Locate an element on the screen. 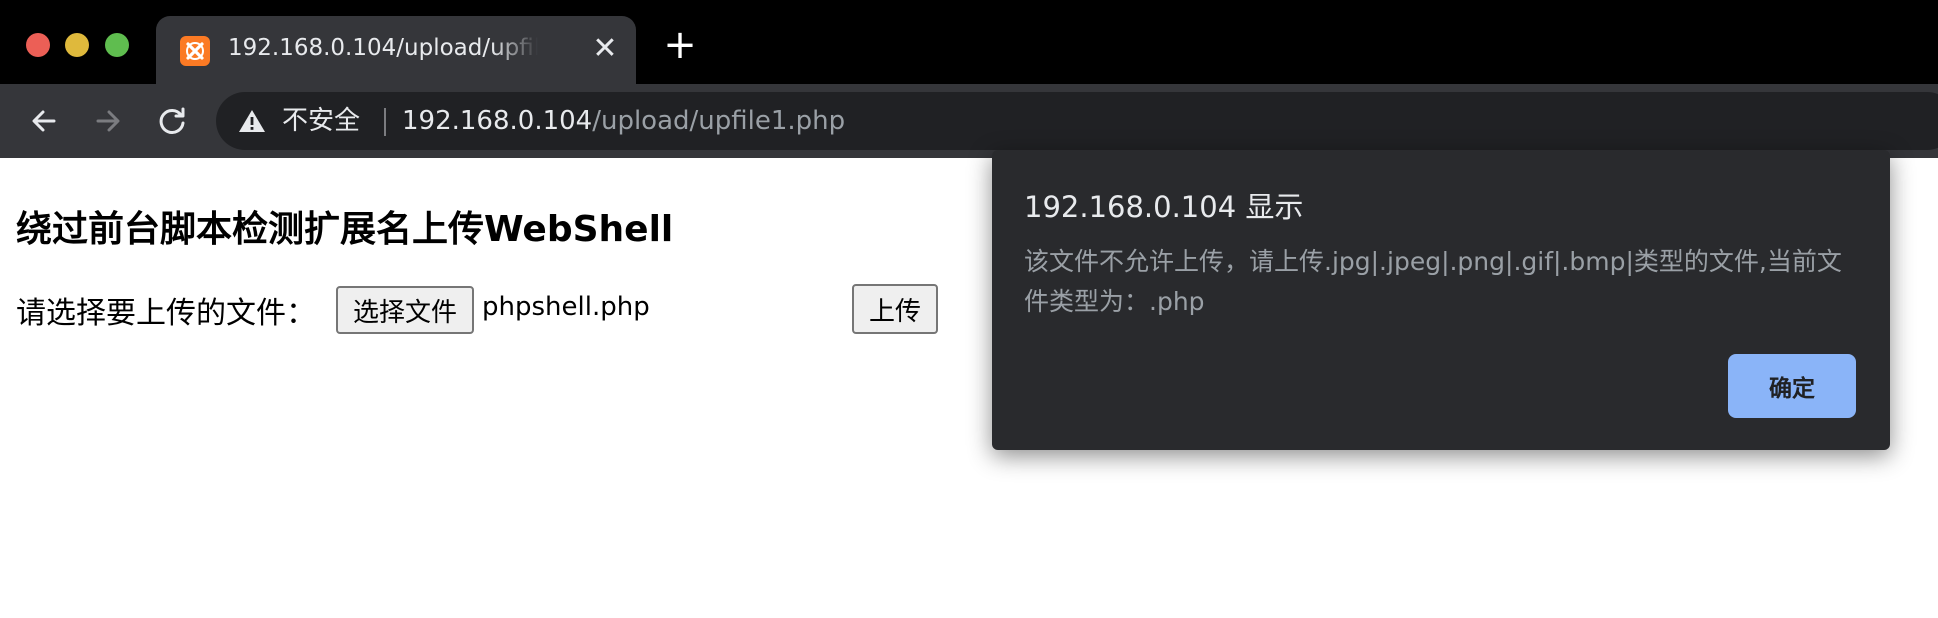  back-button is located at coordinates (44, 121).